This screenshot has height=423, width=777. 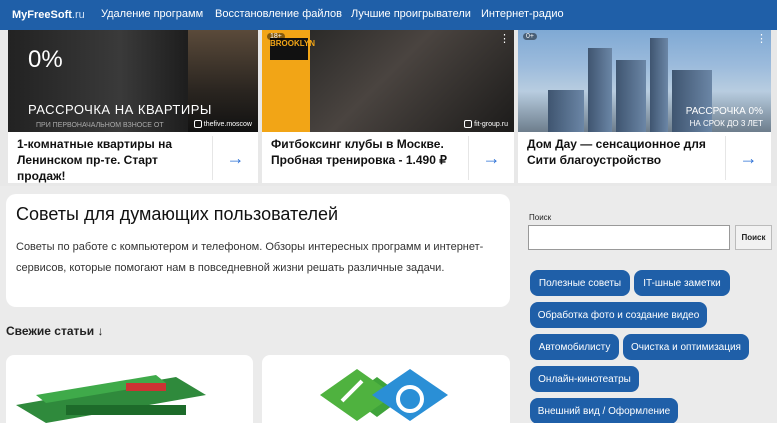 What do you see at coordinates (120, 109) in the screenshot?
I see `ad-image-tagline: РАССРОЧКА НА КВАРТИРЫ` at bounding box center [120, 109].